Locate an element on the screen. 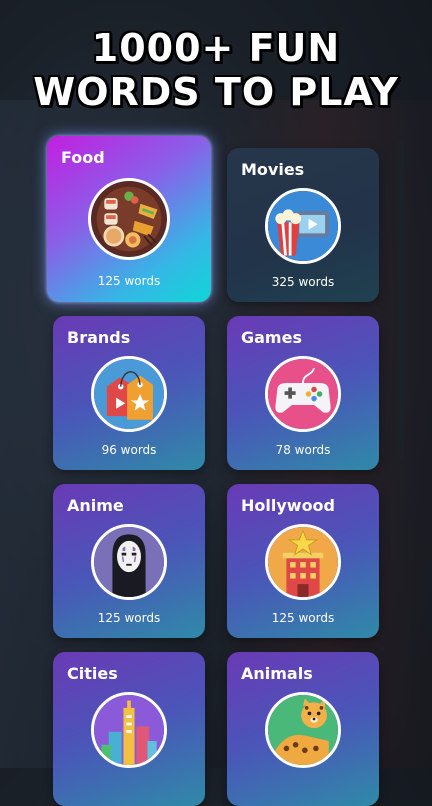 The height and width of the screenshot is (806, 432). category-card-hollywood: Hollywood 125 words is located at coordinates (303, 561).